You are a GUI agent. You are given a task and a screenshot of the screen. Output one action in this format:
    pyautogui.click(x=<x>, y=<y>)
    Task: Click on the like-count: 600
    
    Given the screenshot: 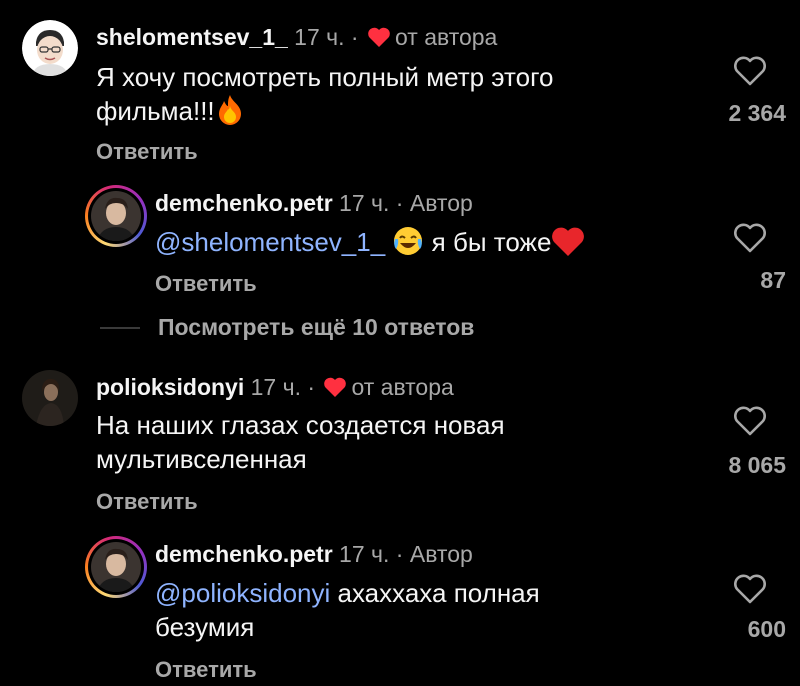 What is the action you would take?
    pyautogui.click(x=766, y=629)
    